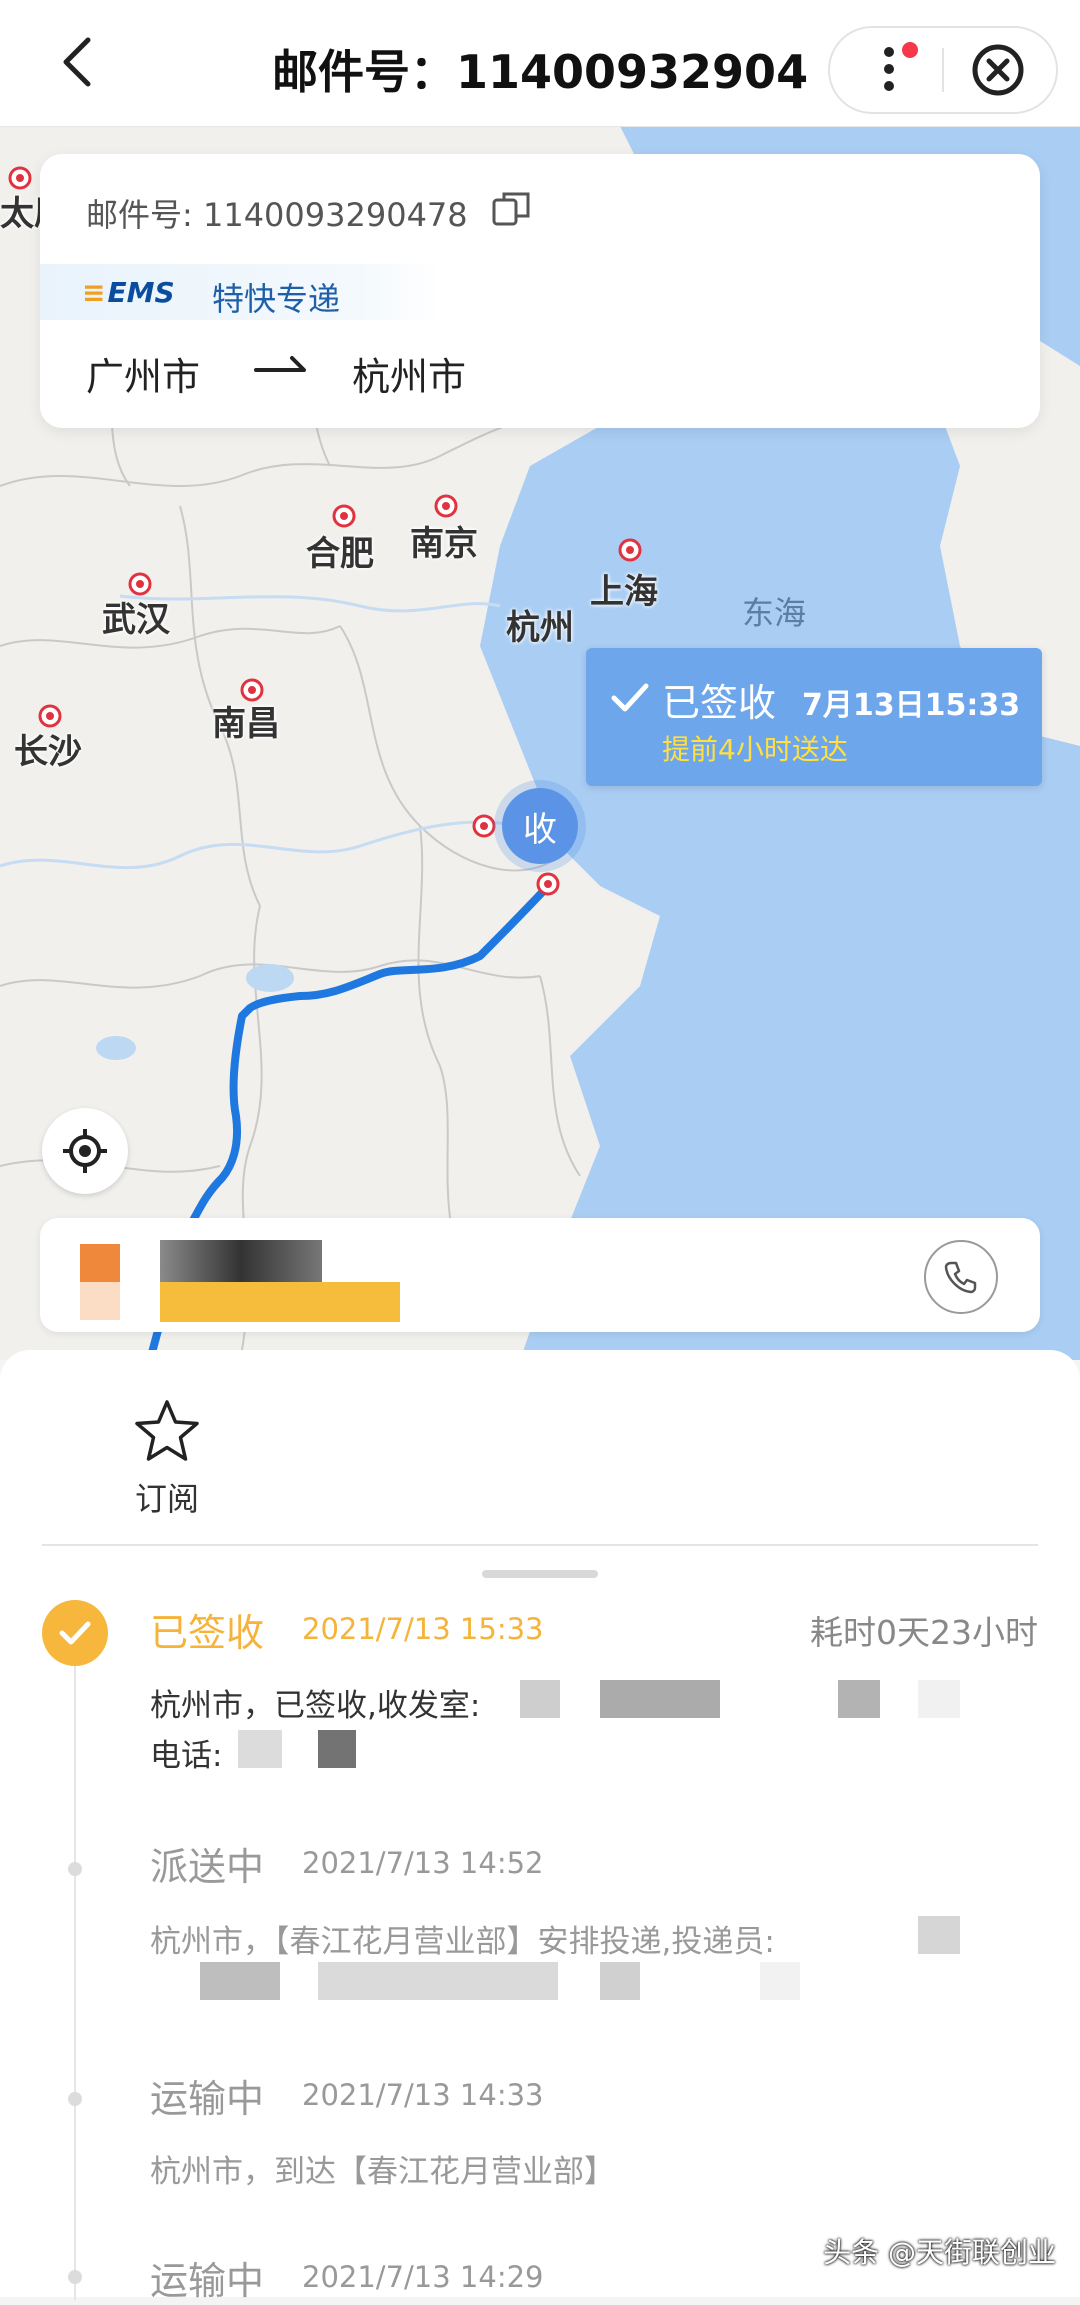 The width and height of the screenshot is (1080, 2305). I want to click on delivery-popup: 已签收 7月13日15:33 提前4小时送达, so click(814, 717).